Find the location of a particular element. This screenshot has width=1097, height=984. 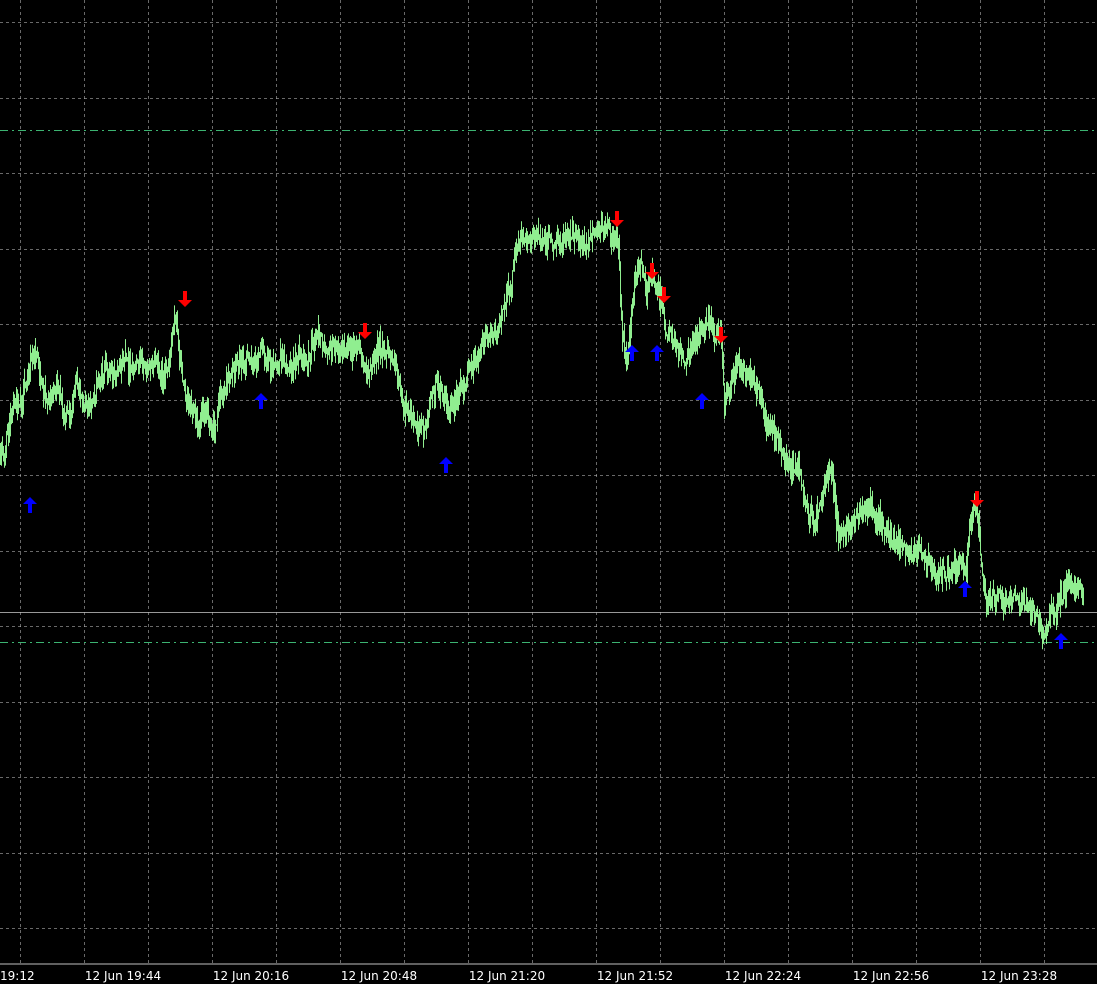

x-tick-label: 12 Jun 21:52 is located at coordinates (635, 976).